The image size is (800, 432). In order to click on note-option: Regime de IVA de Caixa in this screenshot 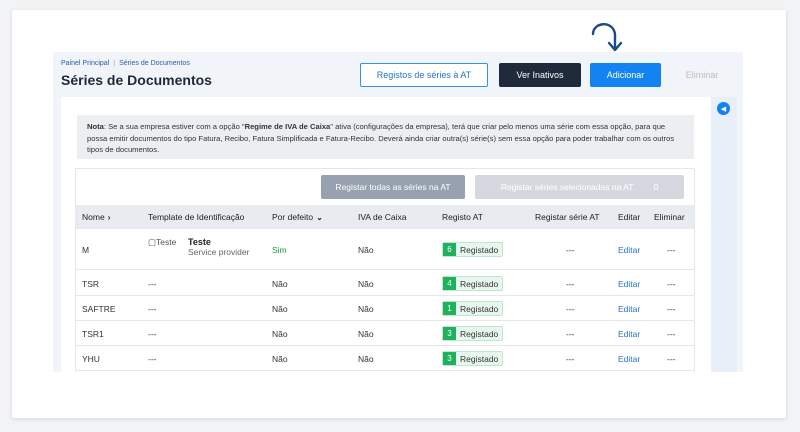, I will do `click(287, 126)`.